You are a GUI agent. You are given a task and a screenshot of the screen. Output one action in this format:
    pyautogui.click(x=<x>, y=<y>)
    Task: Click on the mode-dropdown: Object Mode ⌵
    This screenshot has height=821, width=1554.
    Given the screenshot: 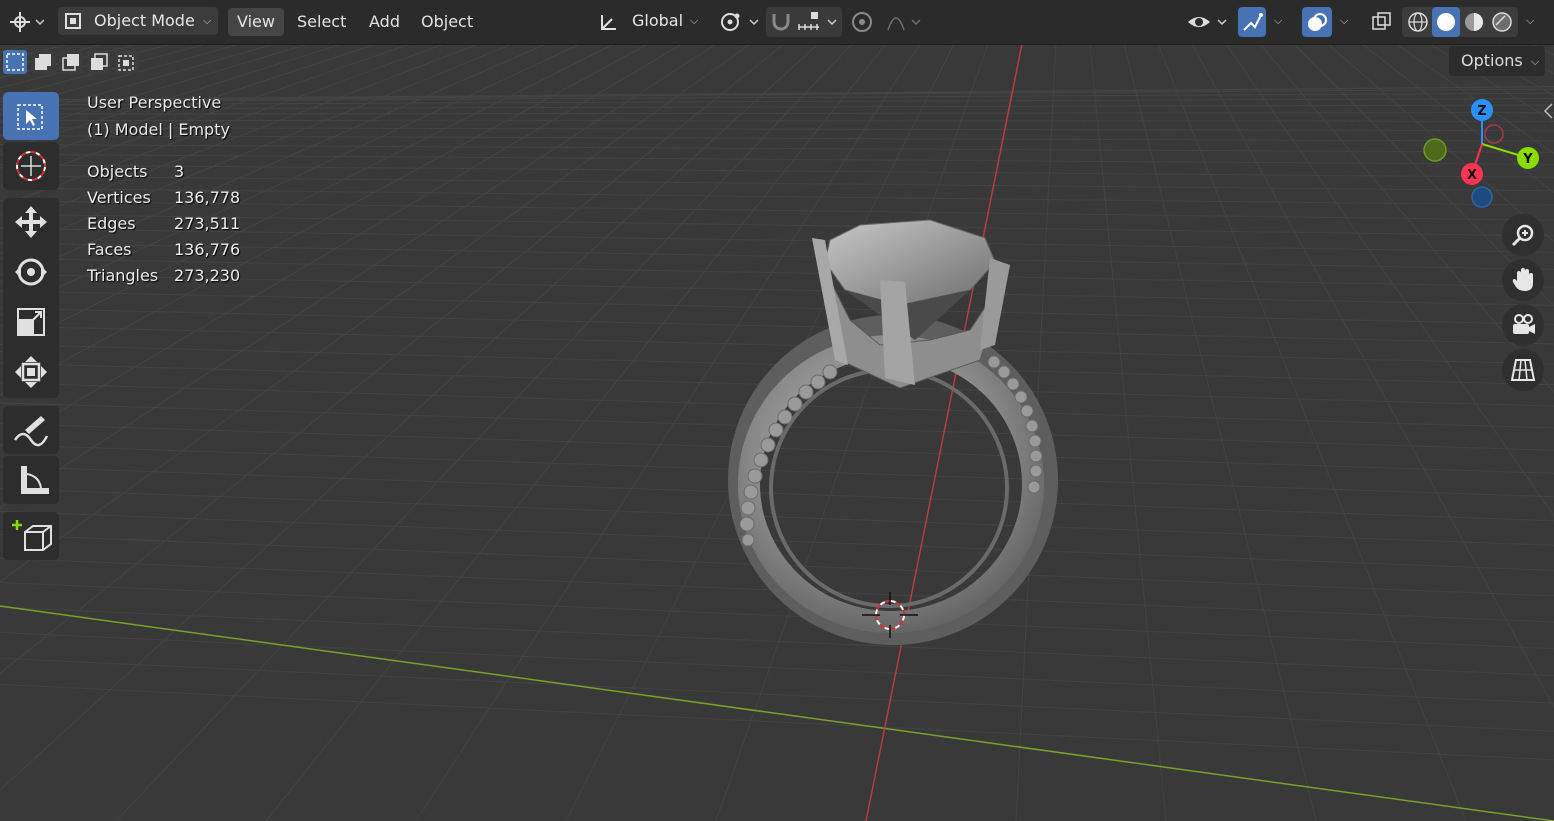 What is the action you would take?
    pyautogui.click(x=138, y=21)
    